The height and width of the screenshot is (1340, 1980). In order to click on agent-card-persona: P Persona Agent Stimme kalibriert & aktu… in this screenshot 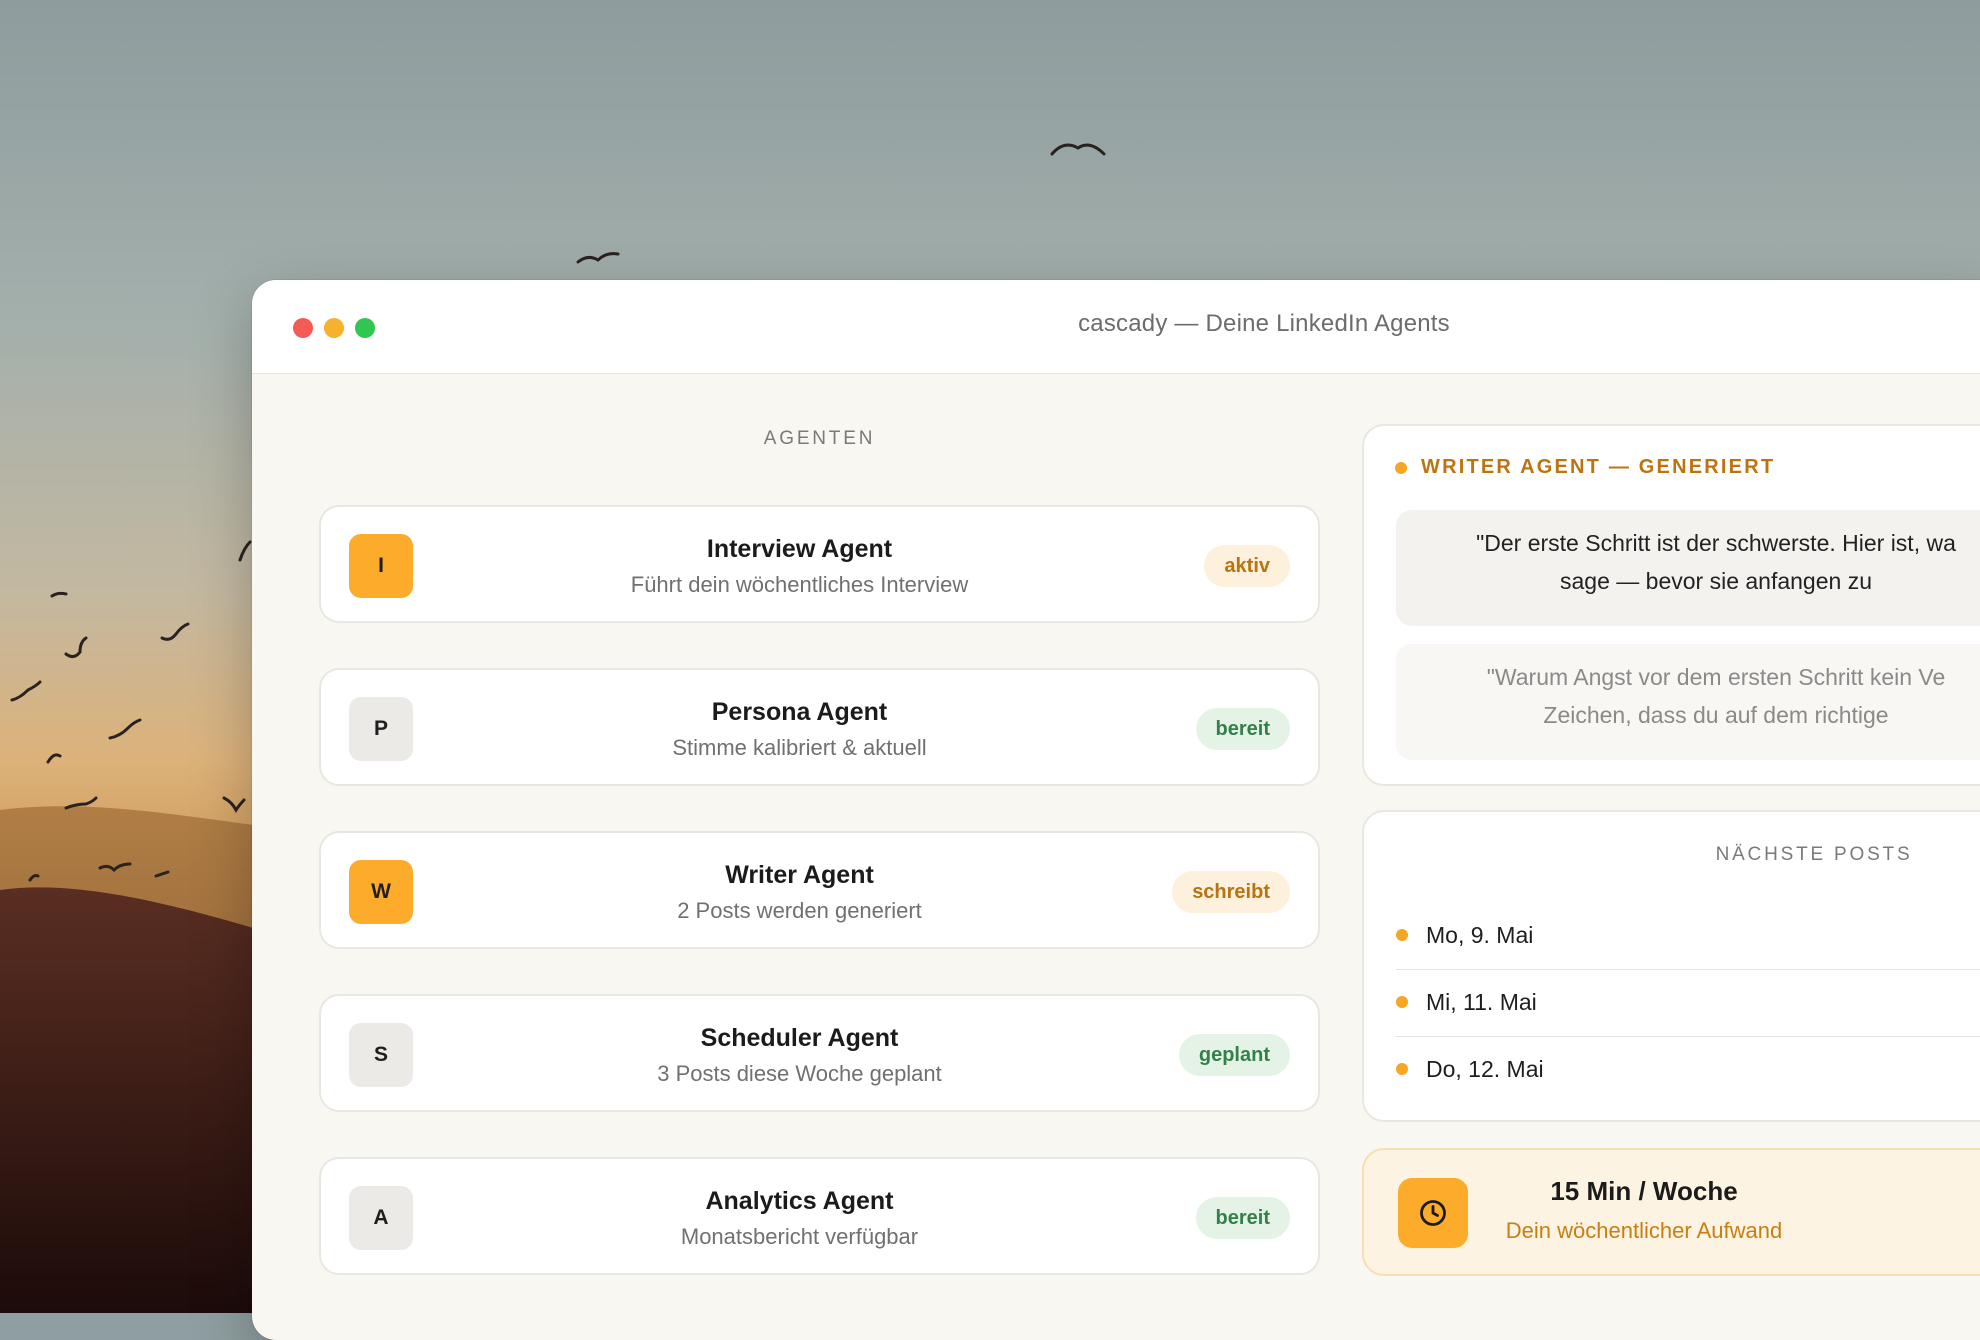, I will do `click(819, 727)`.